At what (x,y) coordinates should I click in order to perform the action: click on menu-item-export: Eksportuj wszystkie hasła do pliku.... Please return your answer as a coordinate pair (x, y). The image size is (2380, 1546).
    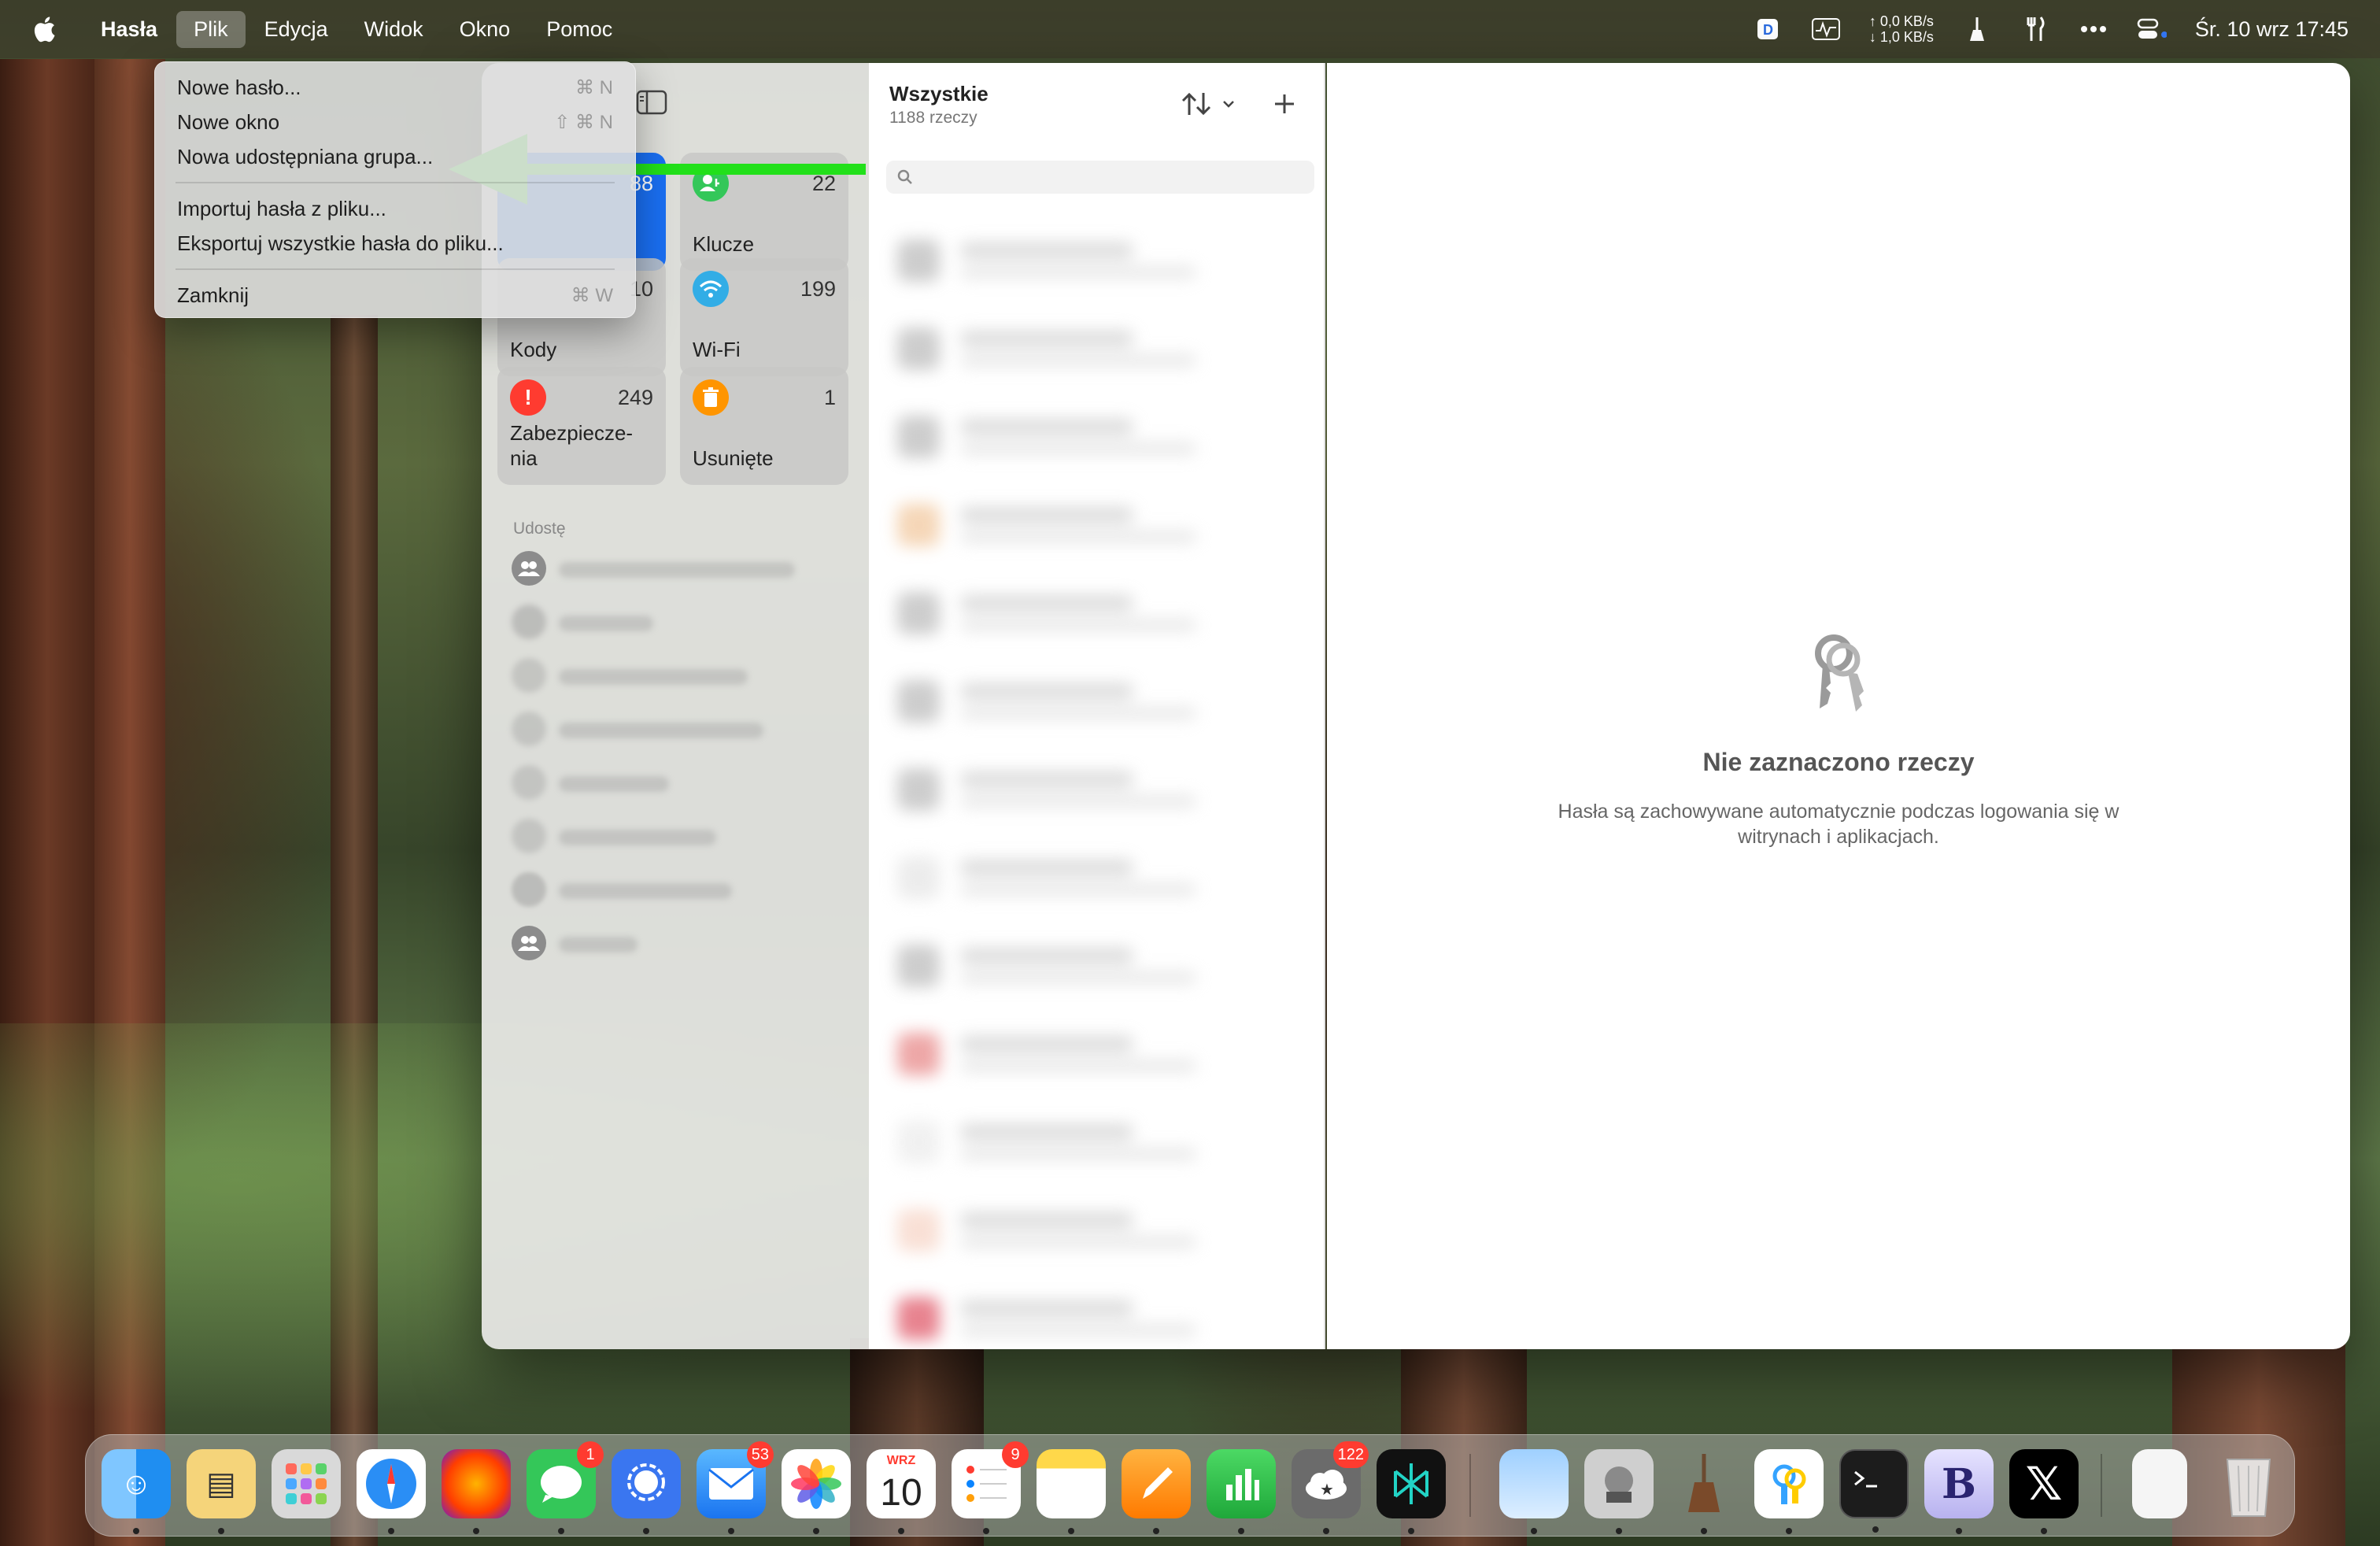
    Looking at the image, I should click on (395, 243).